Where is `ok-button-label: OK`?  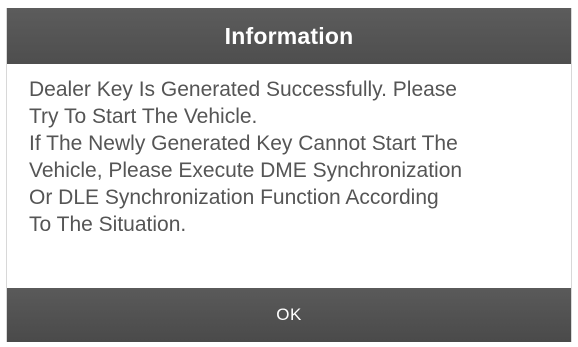 ok-button-label: OK is located at coordinates (289, 314).